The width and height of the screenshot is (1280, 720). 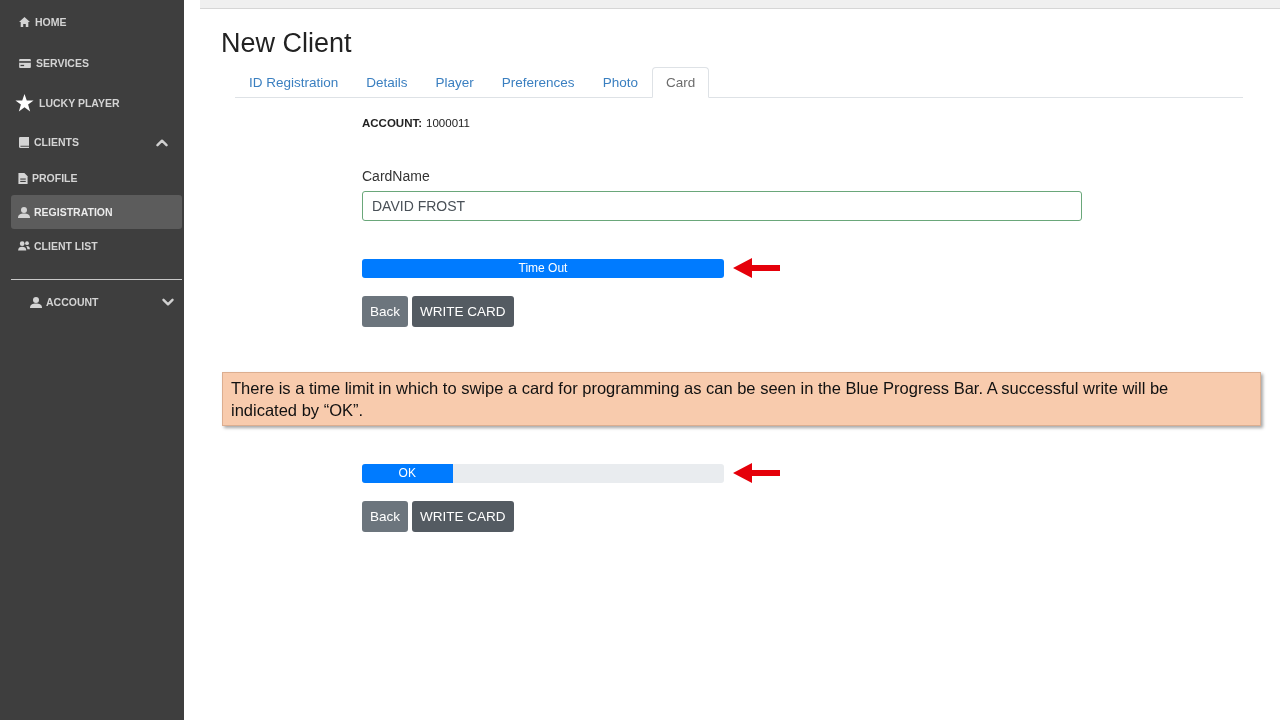 I want to click on tab: Photo, so click(x=620, y=82).